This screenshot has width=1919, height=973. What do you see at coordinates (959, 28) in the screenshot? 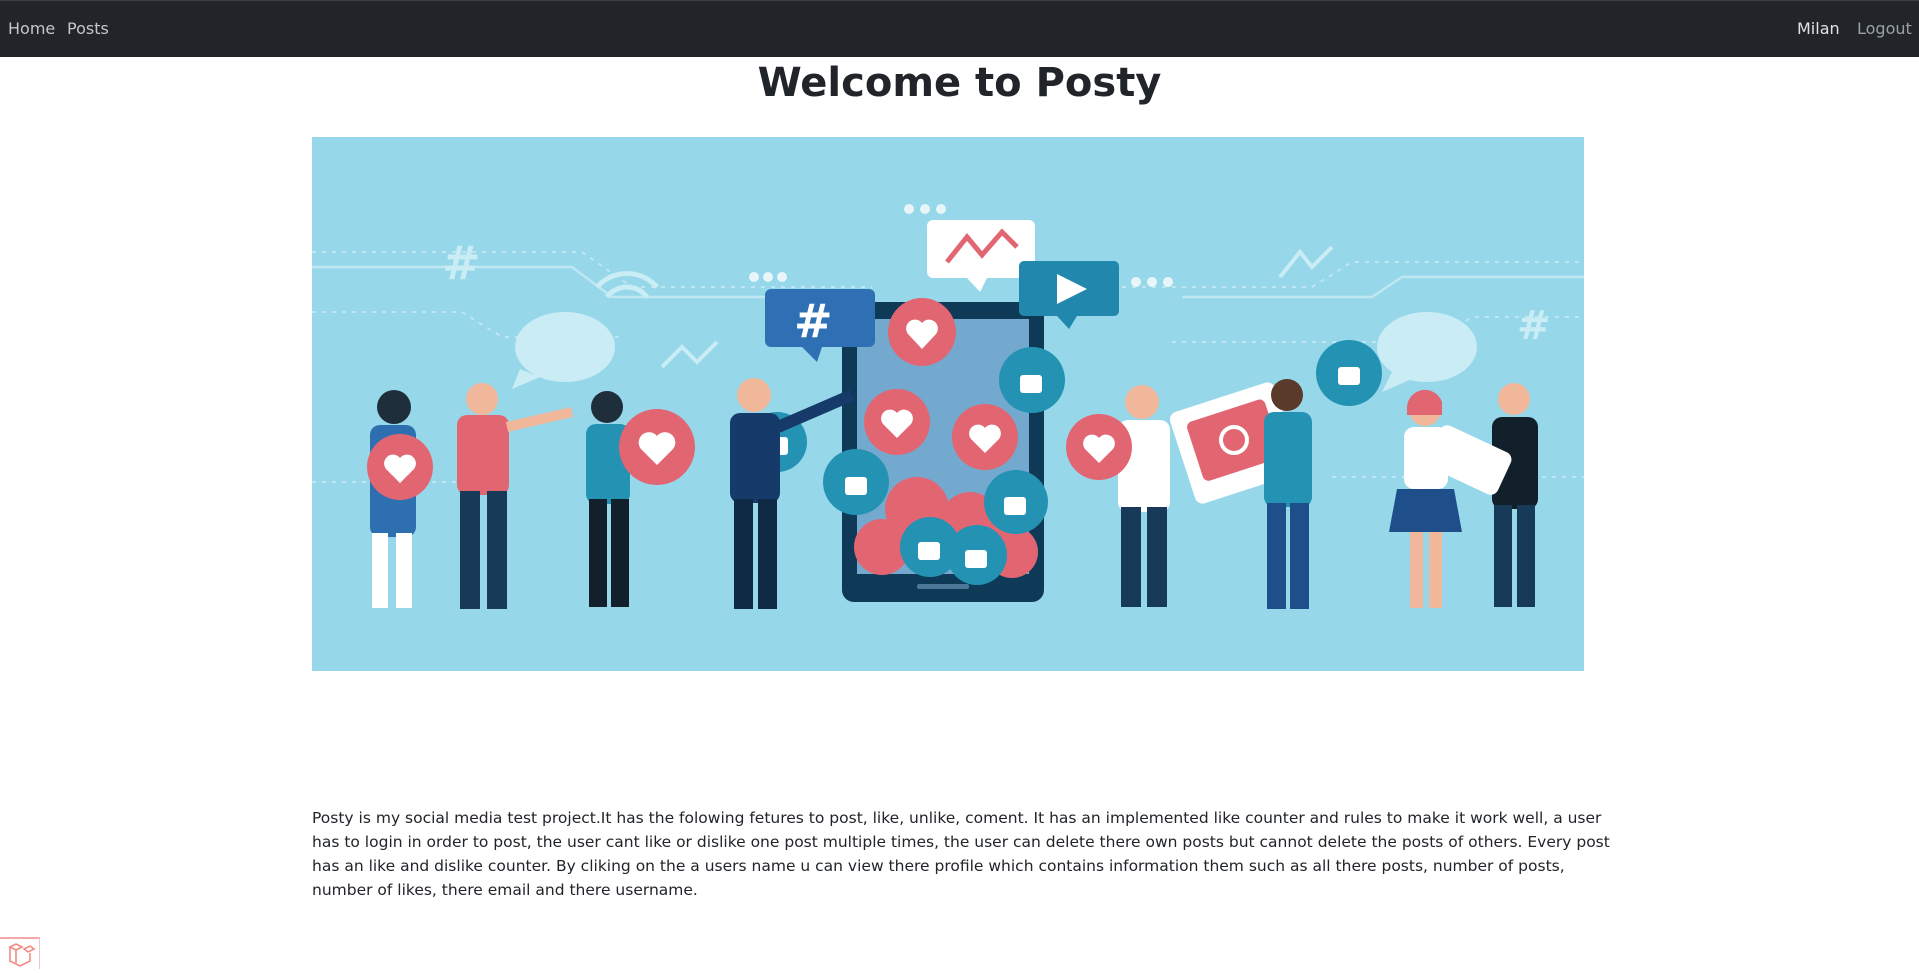
I see `top-navbar: Home Posts Milan Logout` at bounding box center [959, 28].